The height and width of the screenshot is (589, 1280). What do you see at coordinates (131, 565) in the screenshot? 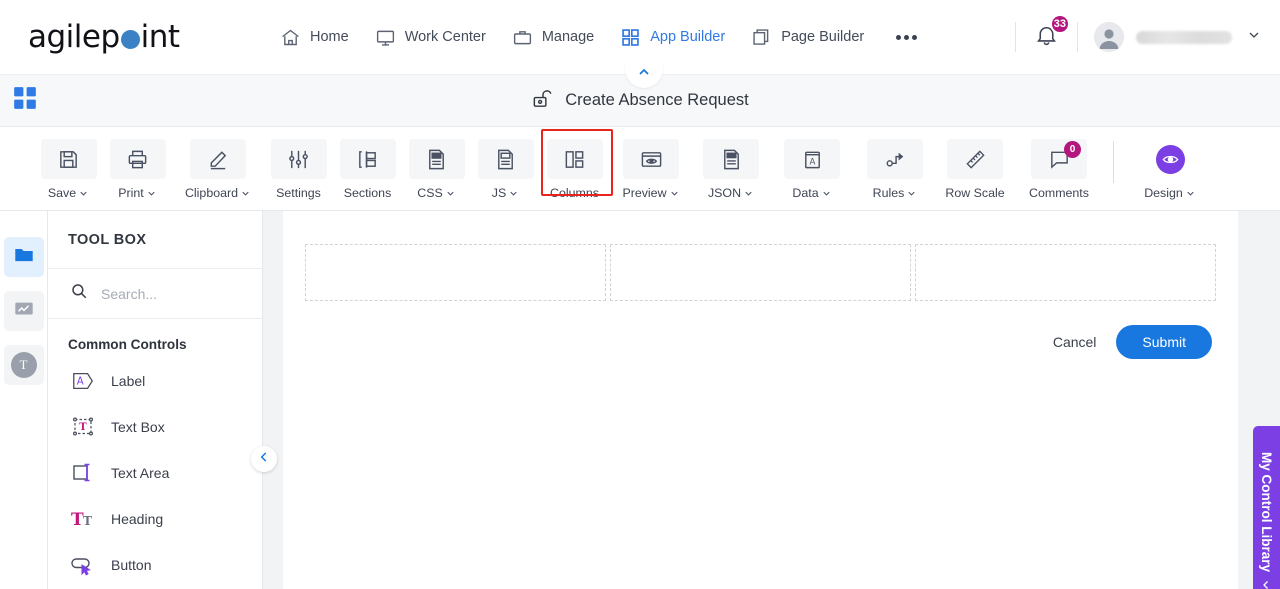
I see `toolbox-control-button-text: Button` at bounding box center [131, 565].